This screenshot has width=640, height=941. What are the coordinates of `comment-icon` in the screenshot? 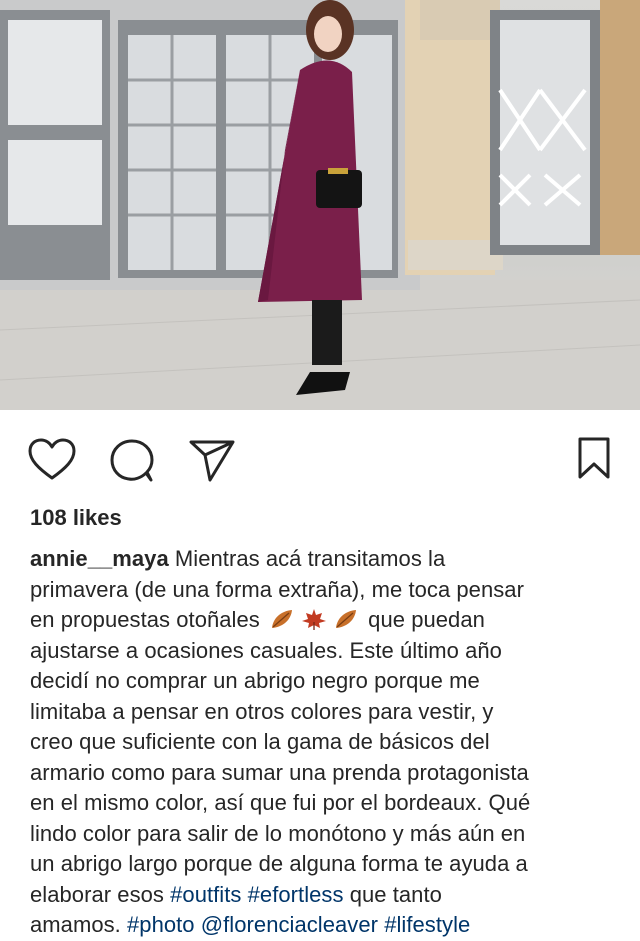 It's located at (132, 460).